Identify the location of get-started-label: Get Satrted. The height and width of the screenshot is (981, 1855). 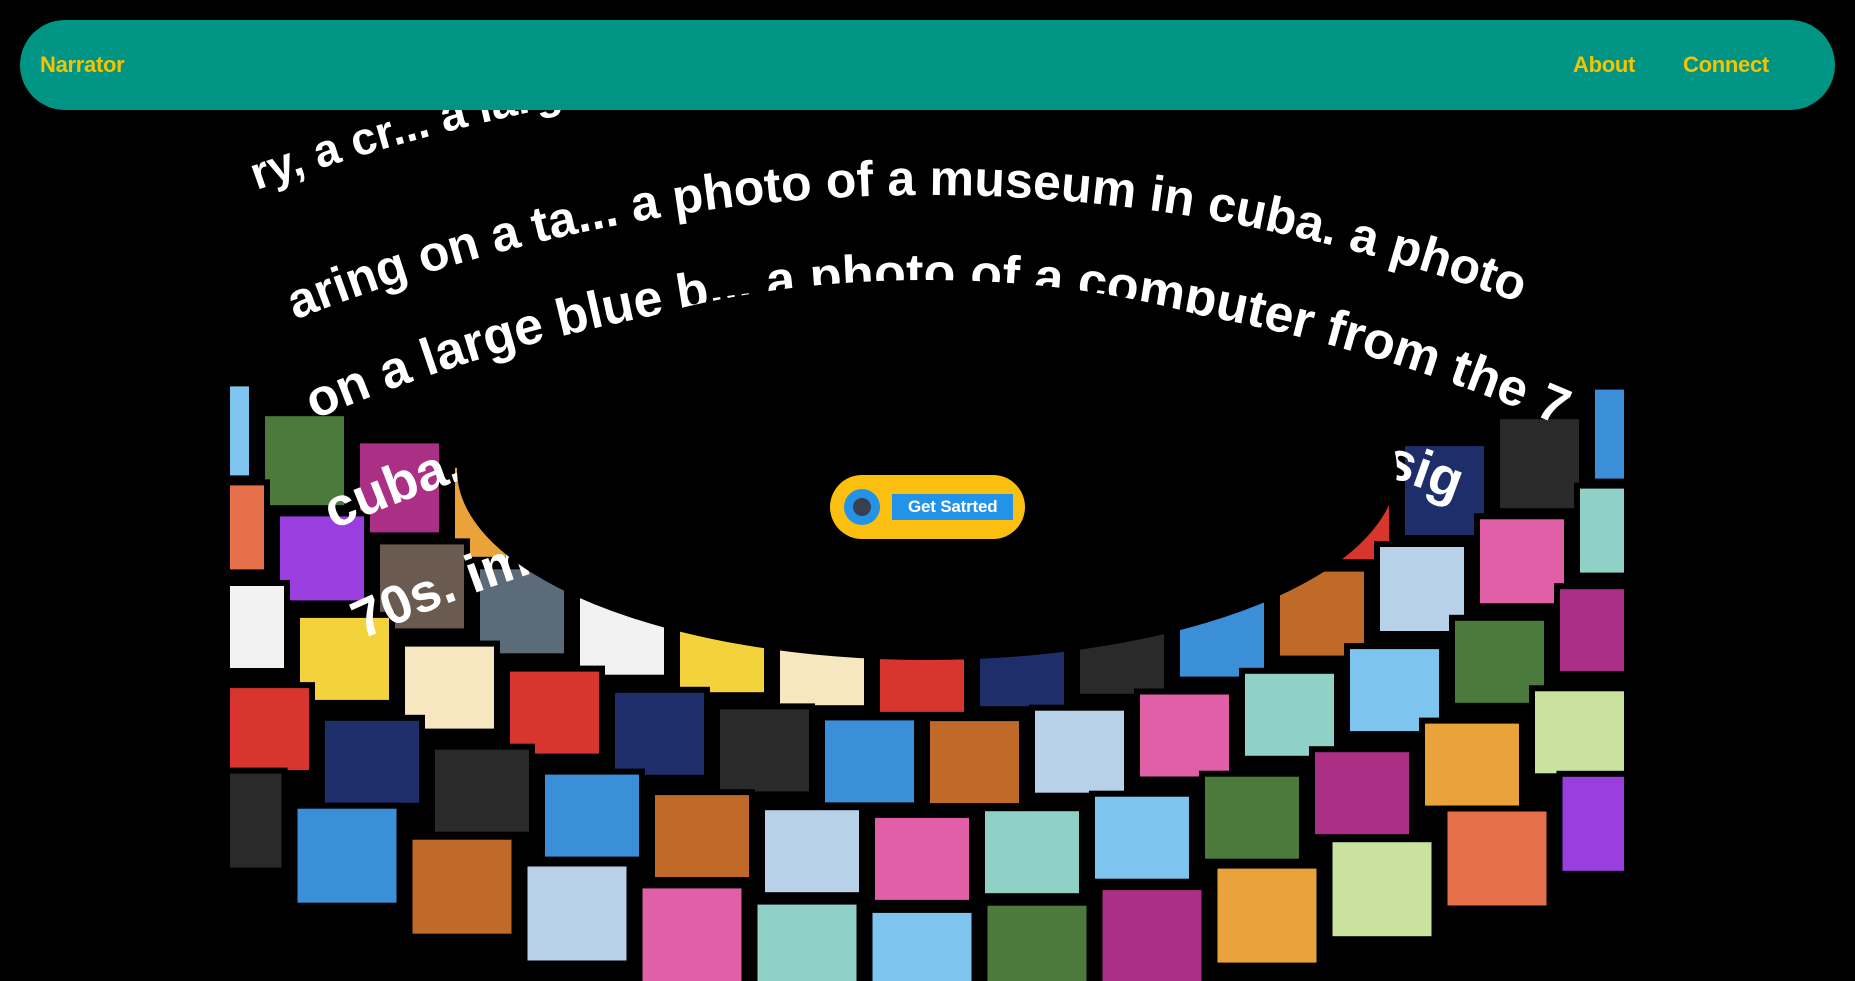
(953, 507).